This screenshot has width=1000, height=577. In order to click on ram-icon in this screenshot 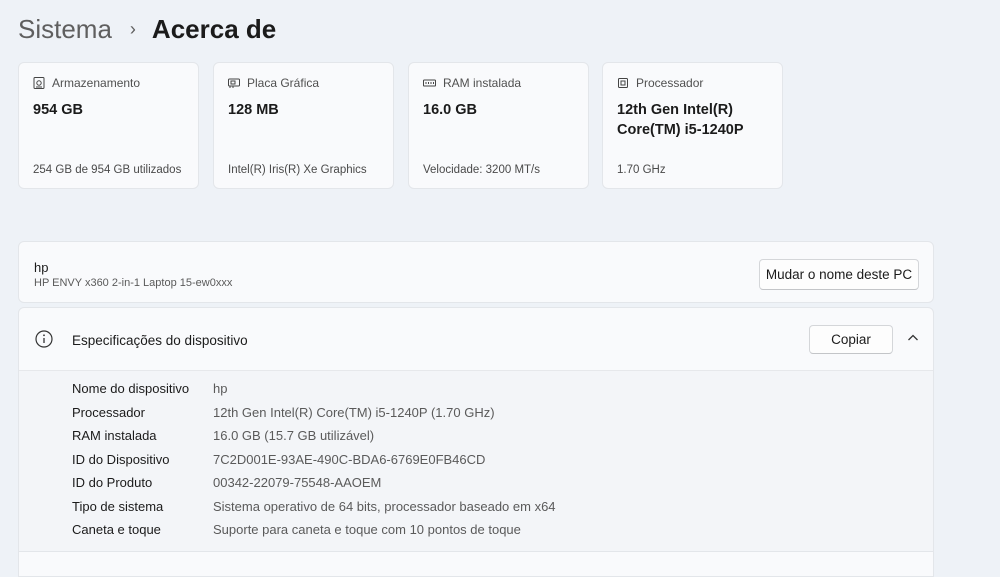, I will do `click(429, 83)`.